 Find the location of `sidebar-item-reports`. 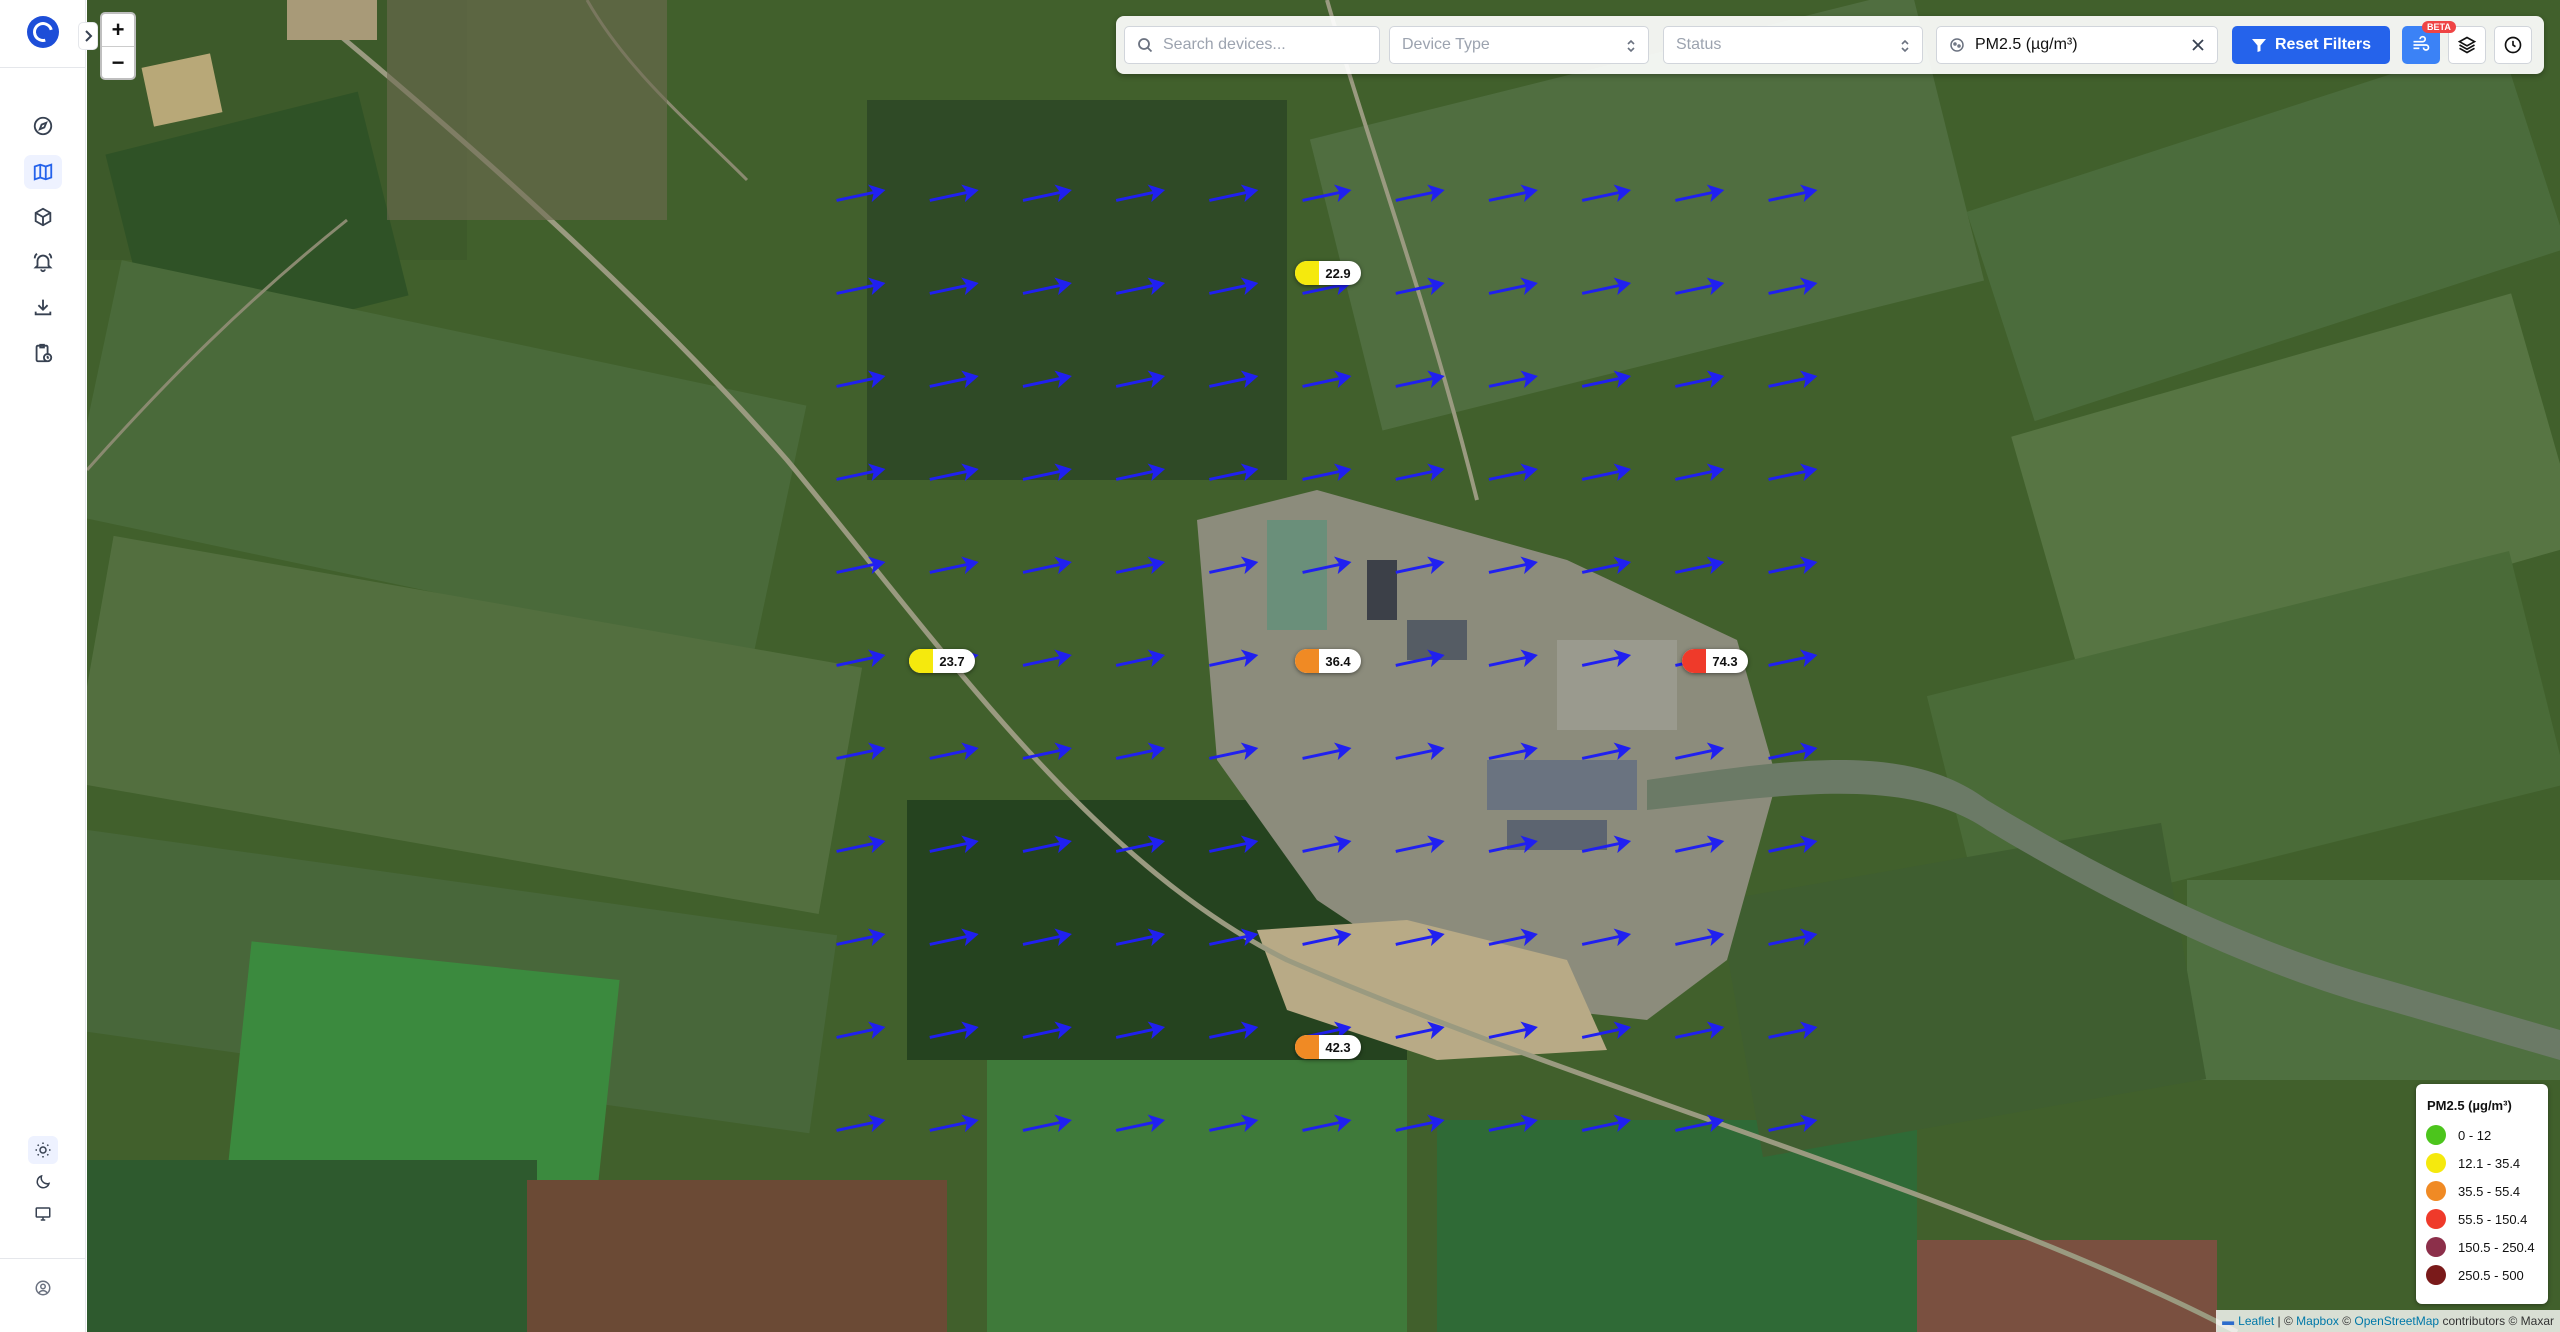

sidebar-item-reports is located at coordinates (43, 353).